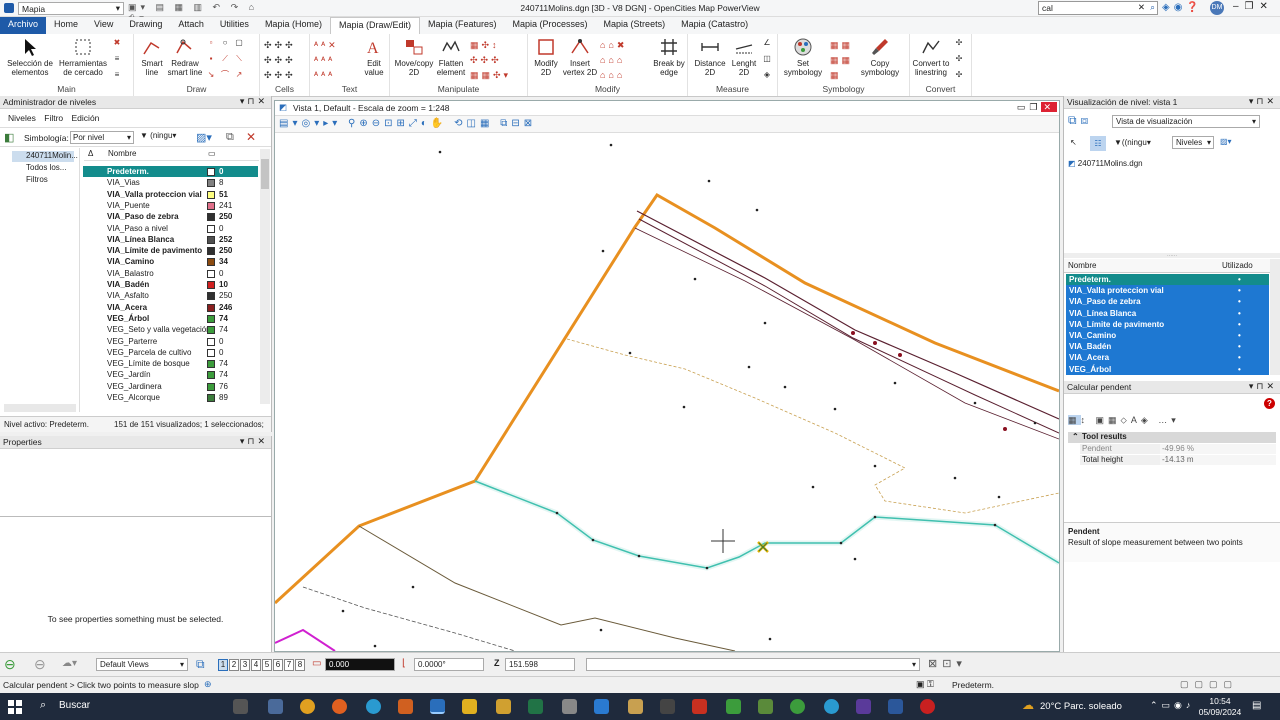  I want to click on z-field: 151.598, so click(540, 664).